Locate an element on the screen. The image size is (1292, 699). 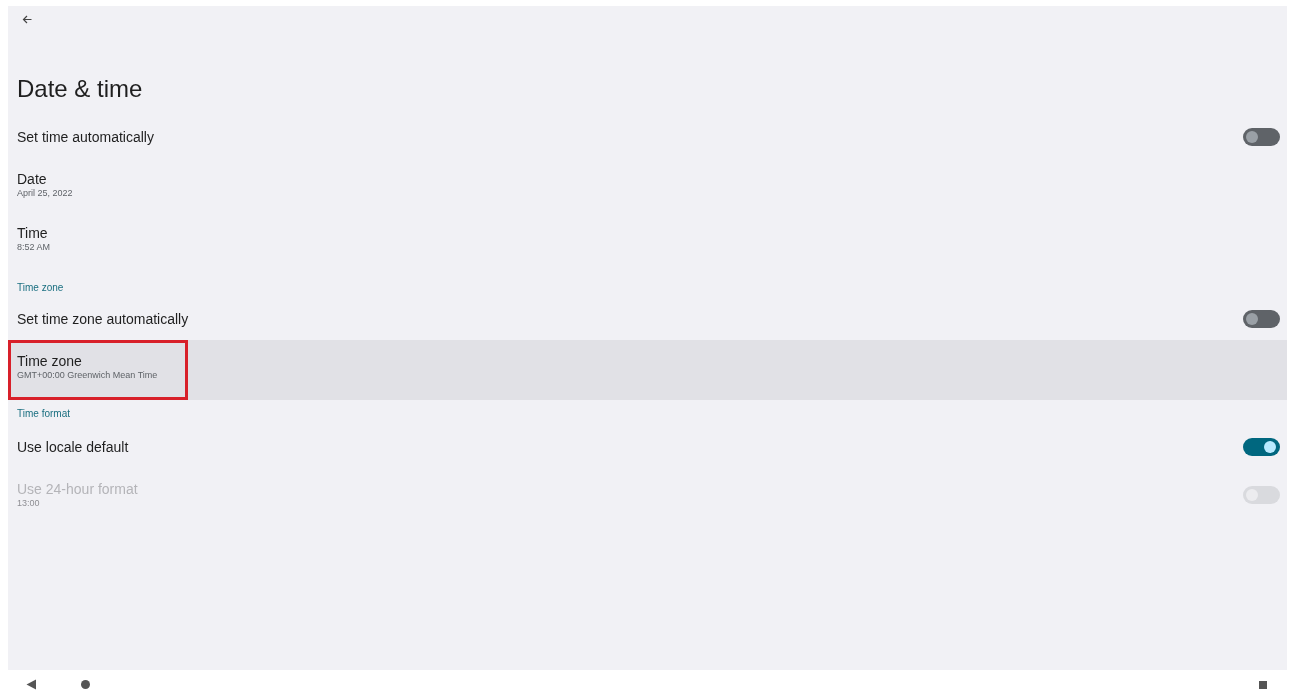
setting-summary: April 25, 2022 is located at coordinates (45, 193).